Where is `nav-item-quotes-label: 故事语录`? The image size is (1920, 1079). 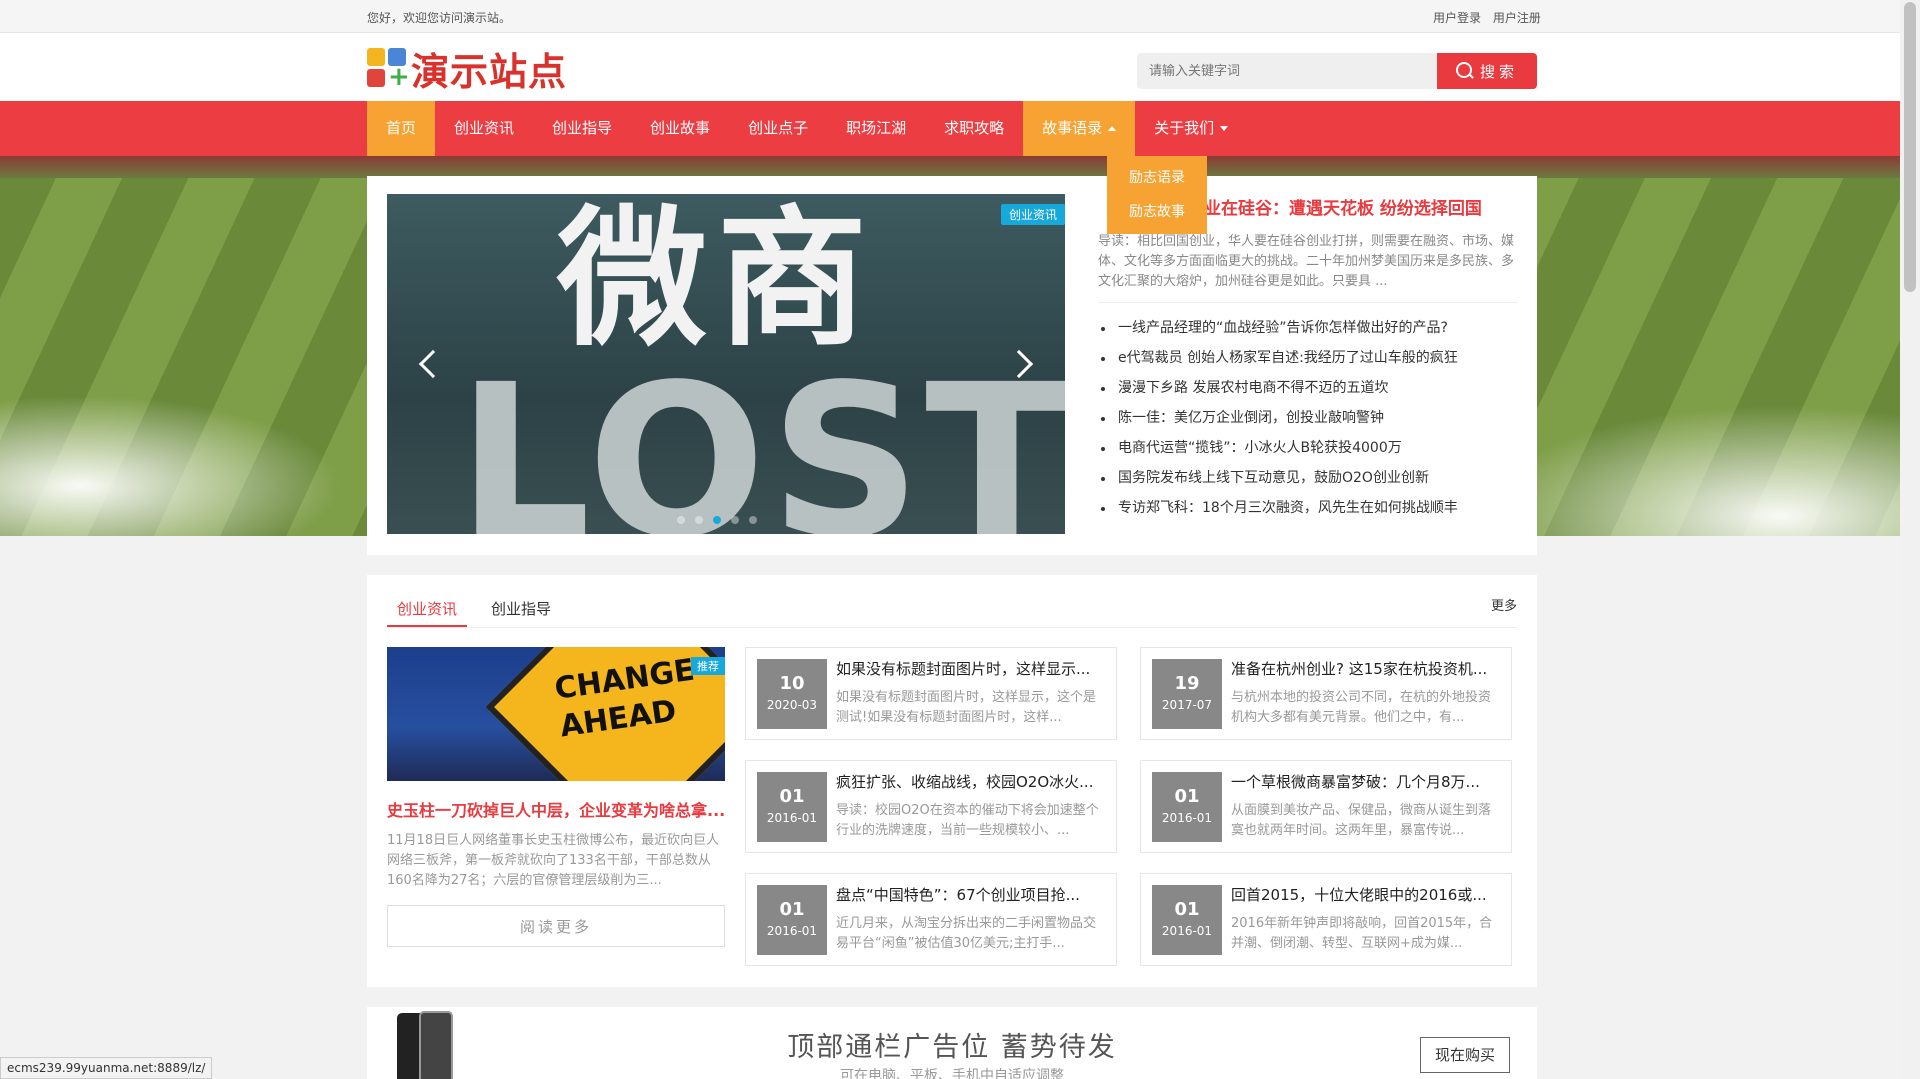
nav-item-quotes-label: 故事语录 is located at coordinates (1072, 128).